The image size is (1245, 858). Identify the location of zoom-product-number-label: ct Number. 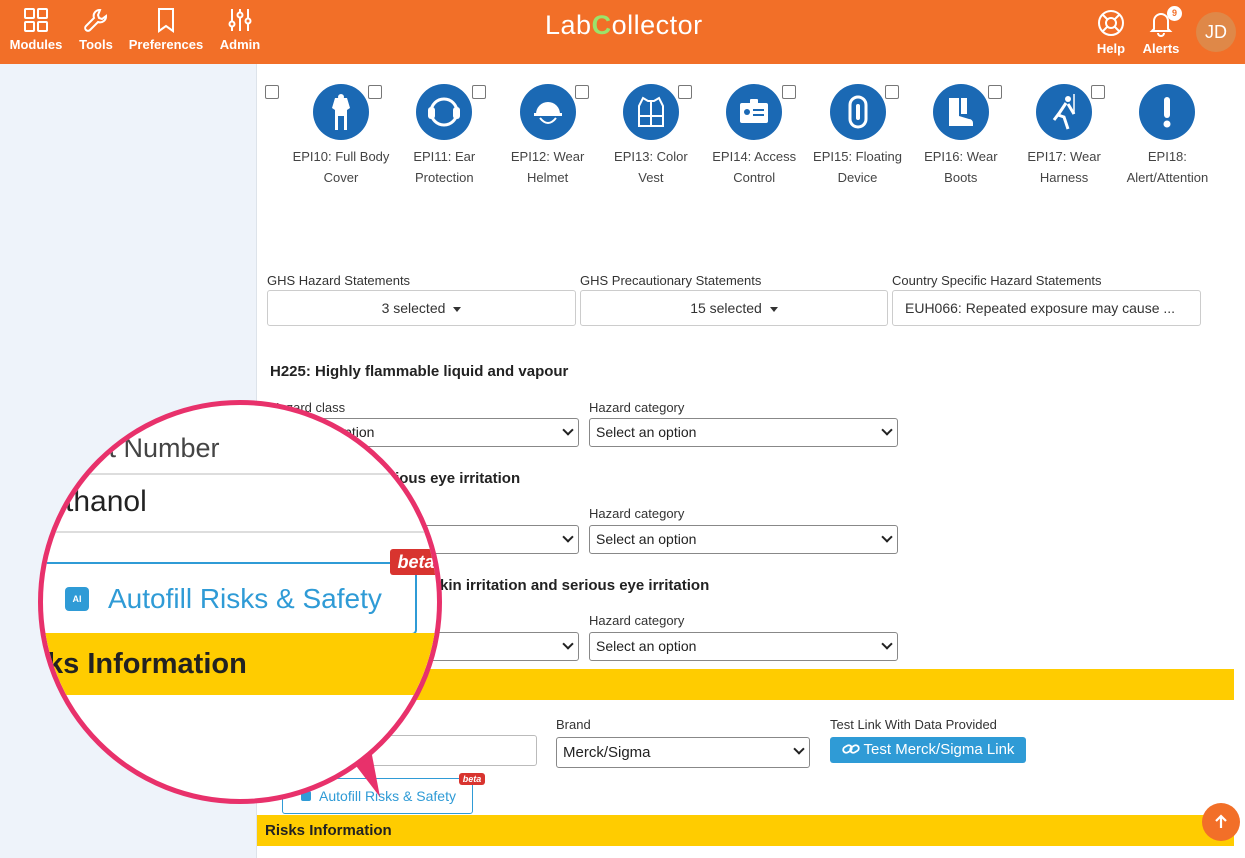
(157, 448).